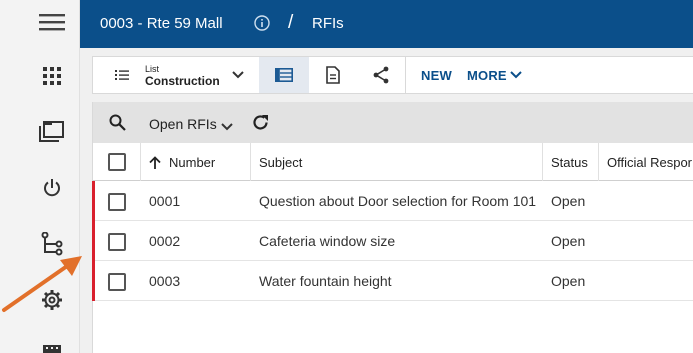 Image resolution: width=693 pixels, height=353 pixels. What do you see at coordinates (52, 131) in the screenshot?
I see `folders-icon` at bounding box center [52, 131].